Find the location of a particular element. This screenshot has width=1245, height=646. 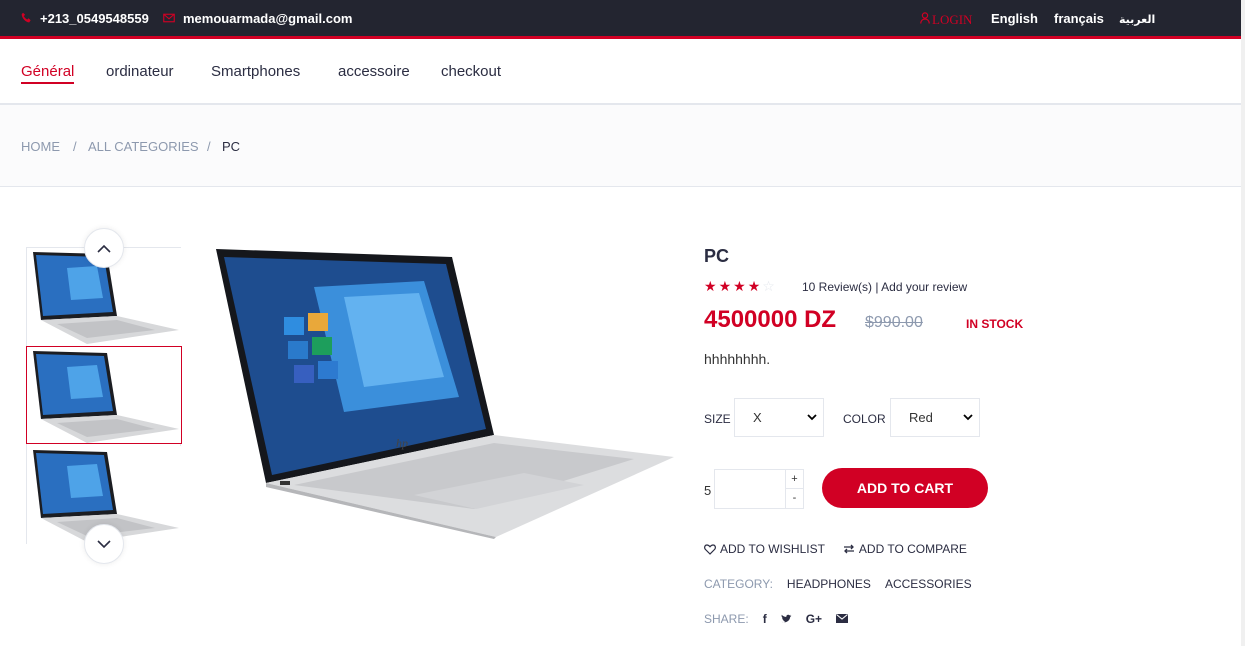

phone-contact: +213_0549548559 is located at coordinates (85, 18).